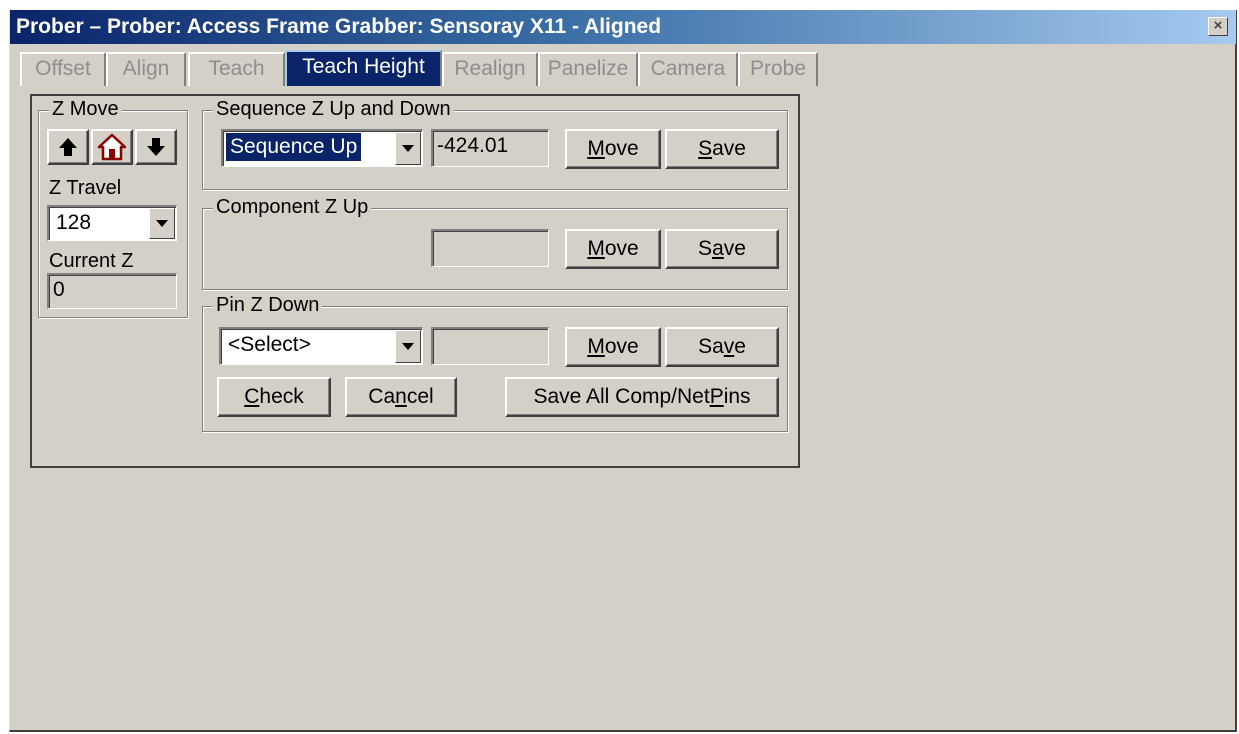 The height and width of the screenshot is (734, 1239). Describe the element at coordinates (401, 397) in the screenshot. I see `cancel-button: Ca n cel` at that location.